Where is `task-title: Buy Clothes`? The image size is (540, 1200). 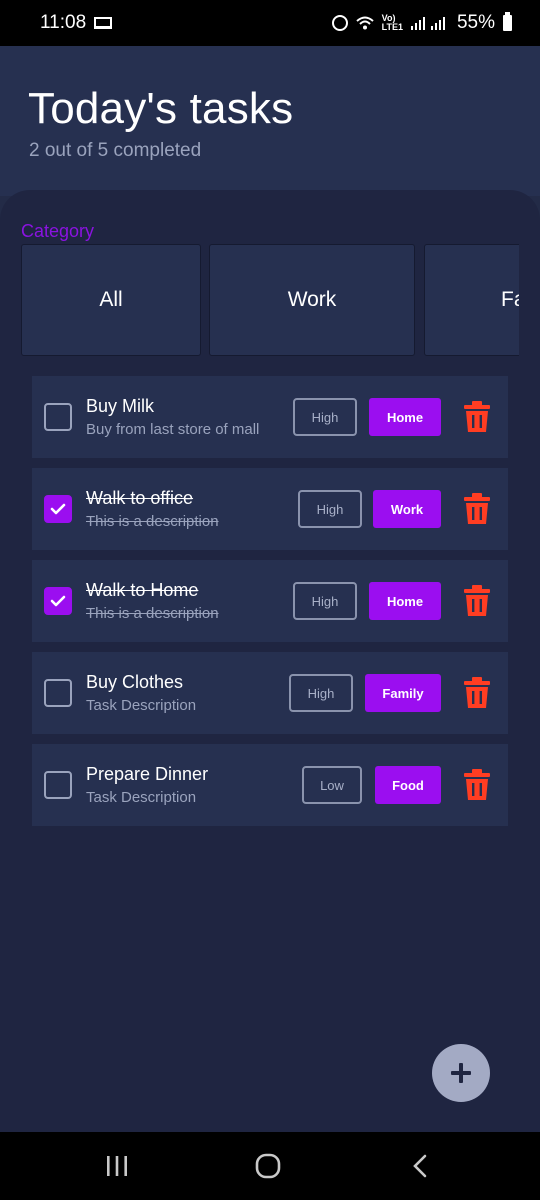
task-title: Buy Clothes is located at coordinates (135, 682).